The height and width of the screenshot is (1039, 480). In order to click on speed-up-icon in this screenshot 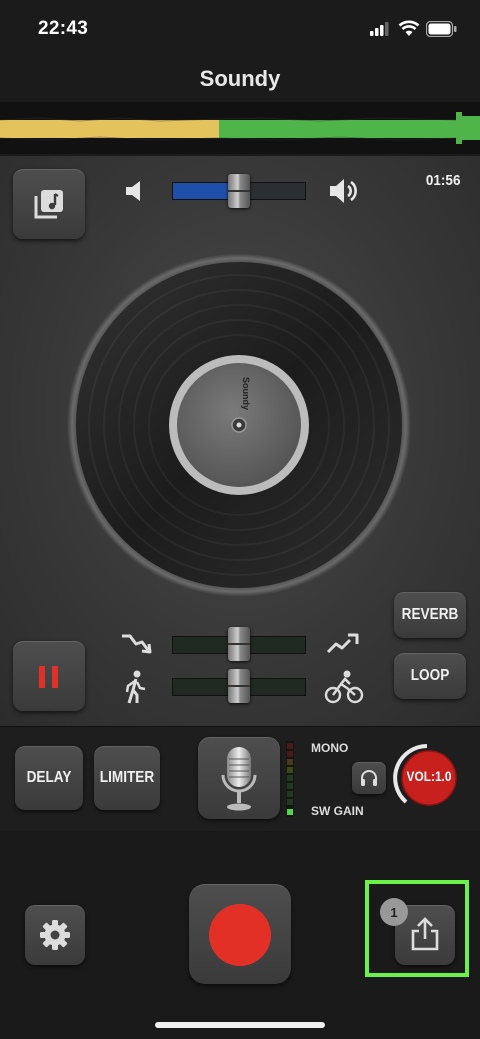, I will do `click(342, 643)`.